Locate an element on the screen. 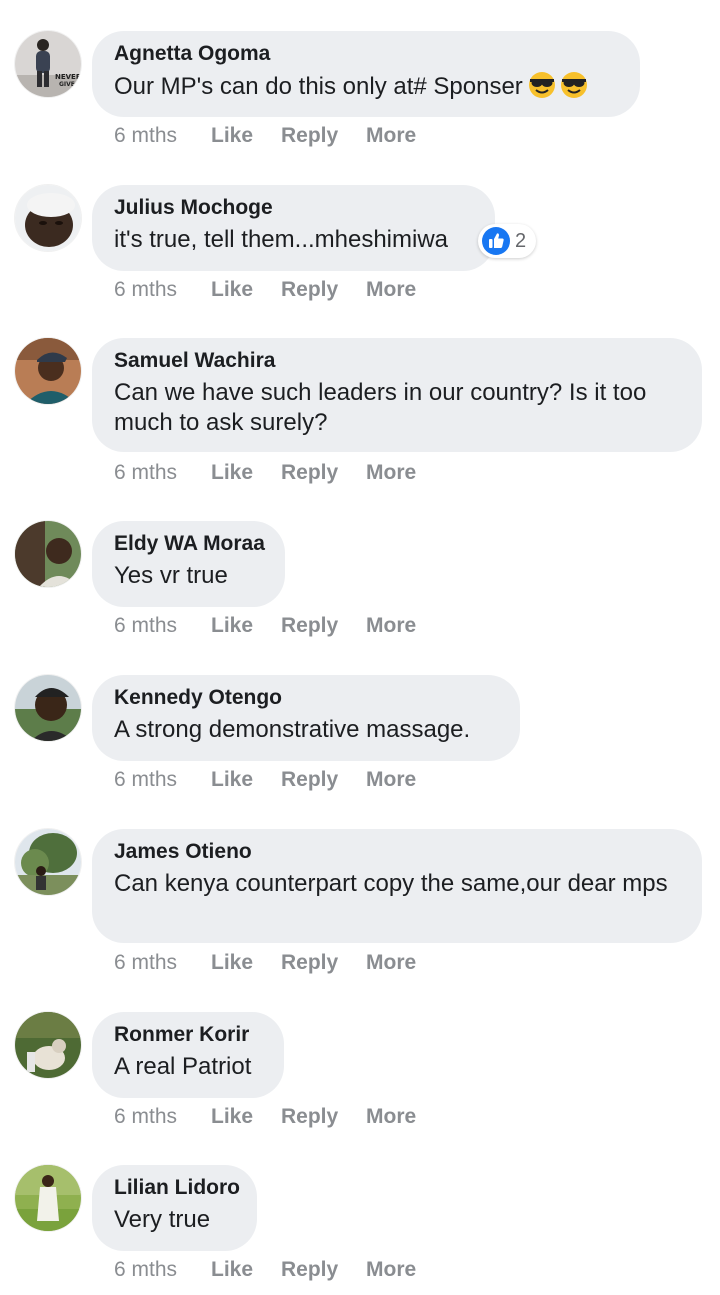 This screenshot has height=1295, width=720. comment-author: Samuel Wachira is located at coordinates (397, 361).